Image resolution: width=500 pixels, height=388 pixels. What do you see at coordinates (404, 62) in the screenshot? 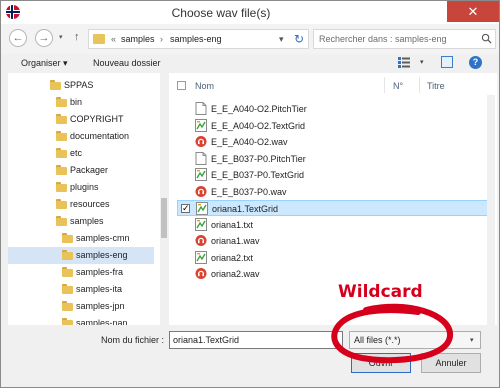
I see `view-options-icon` at bounding box center [404, 62].